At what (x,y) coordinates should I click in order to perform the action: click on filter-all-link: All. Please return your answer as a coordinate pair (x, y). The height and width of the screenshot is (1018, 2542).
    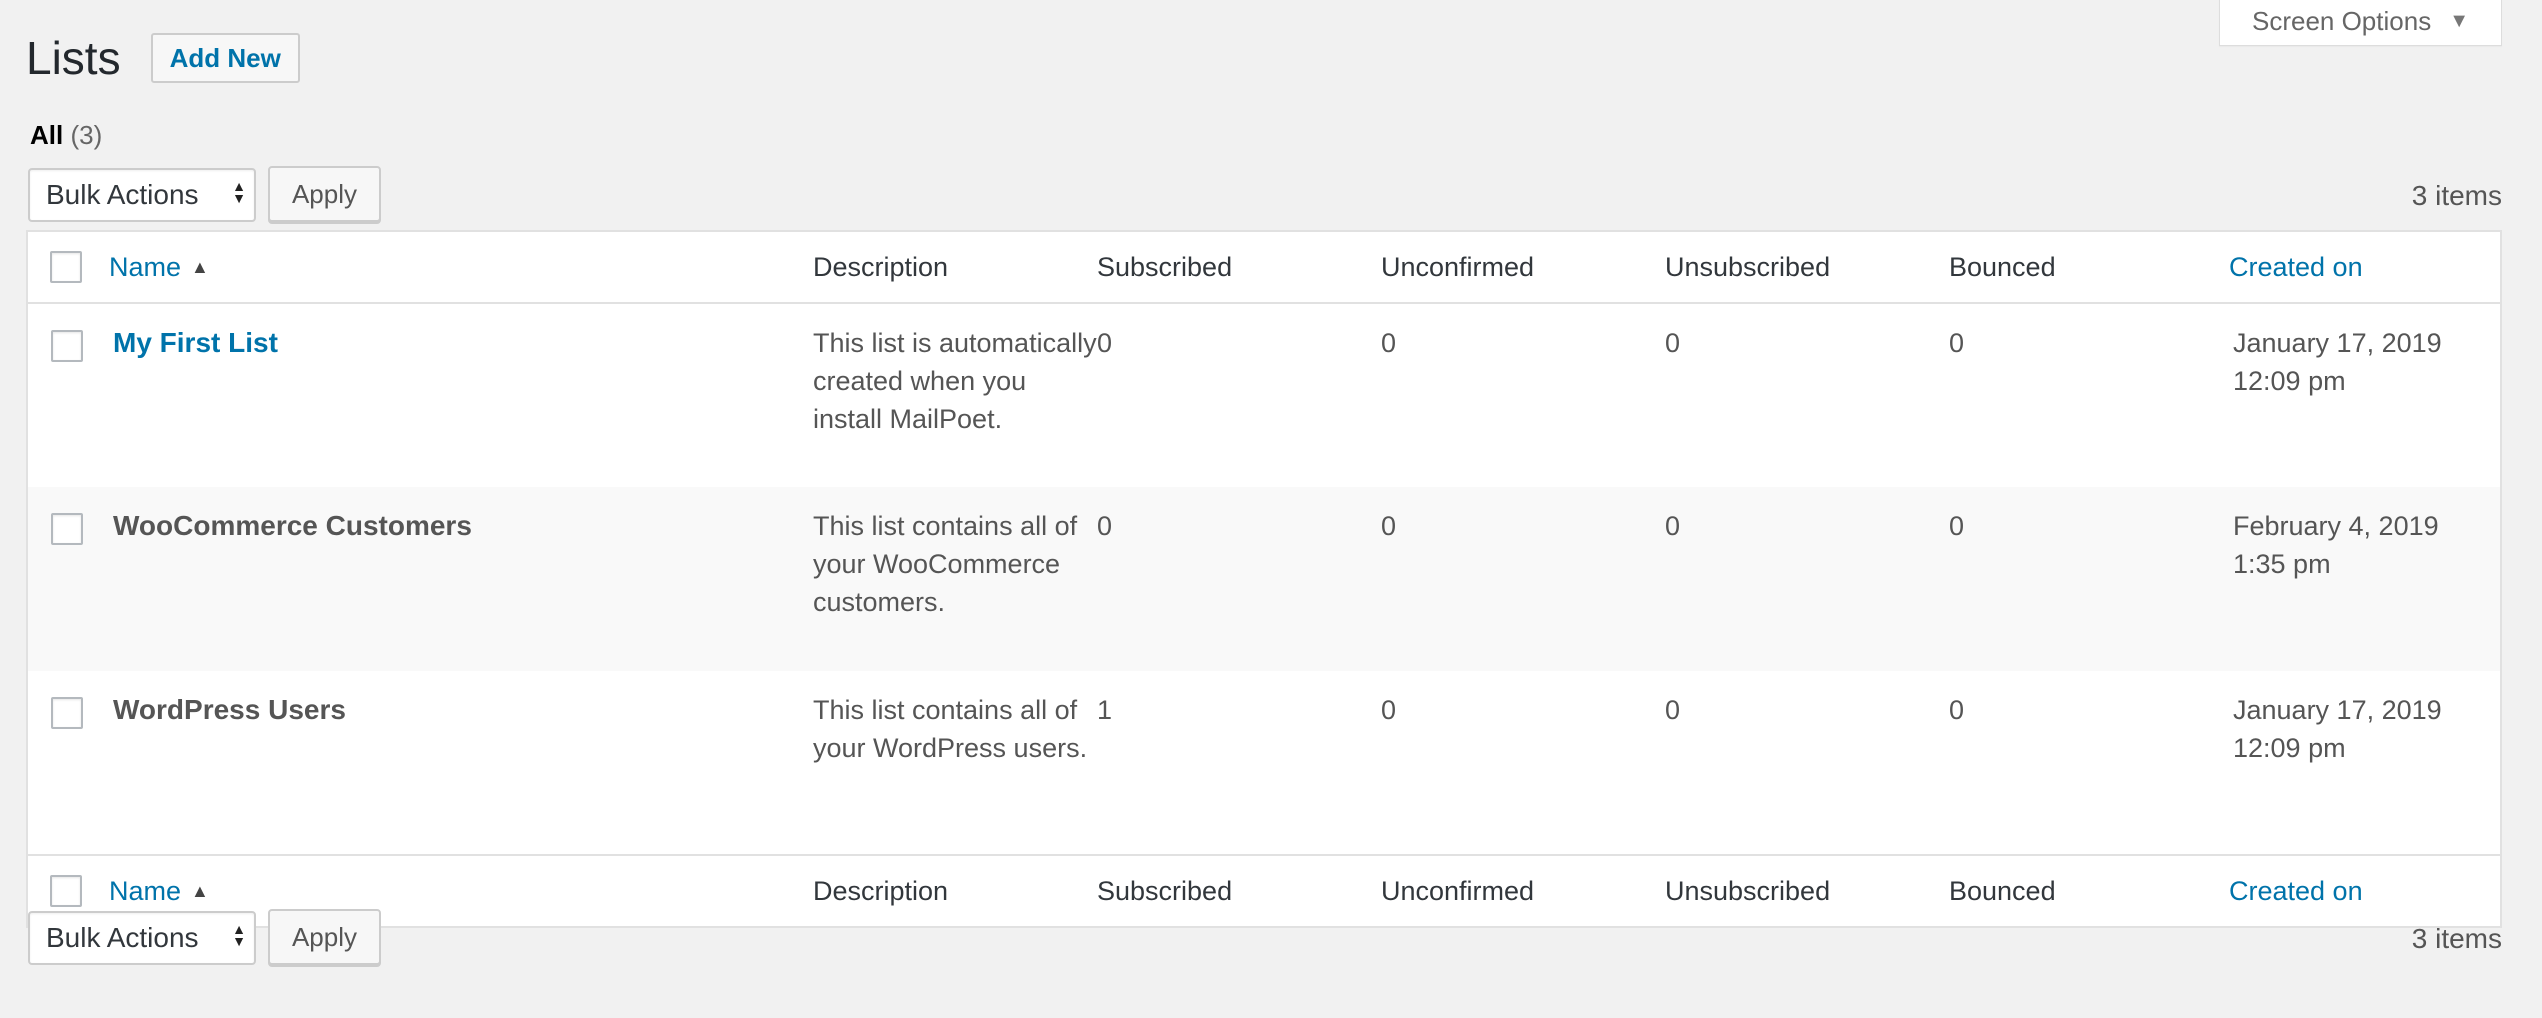
    Looking at the image, I should click on (46, 135).